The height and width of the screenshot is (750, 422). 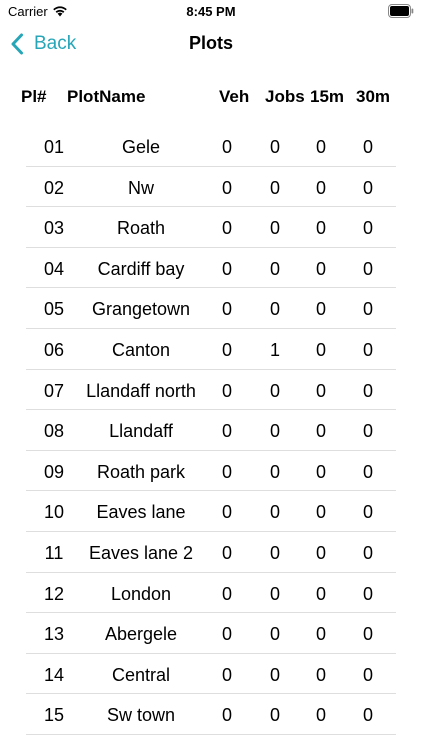 I want to click on plot-number: 09, so click(x=54, y=471).